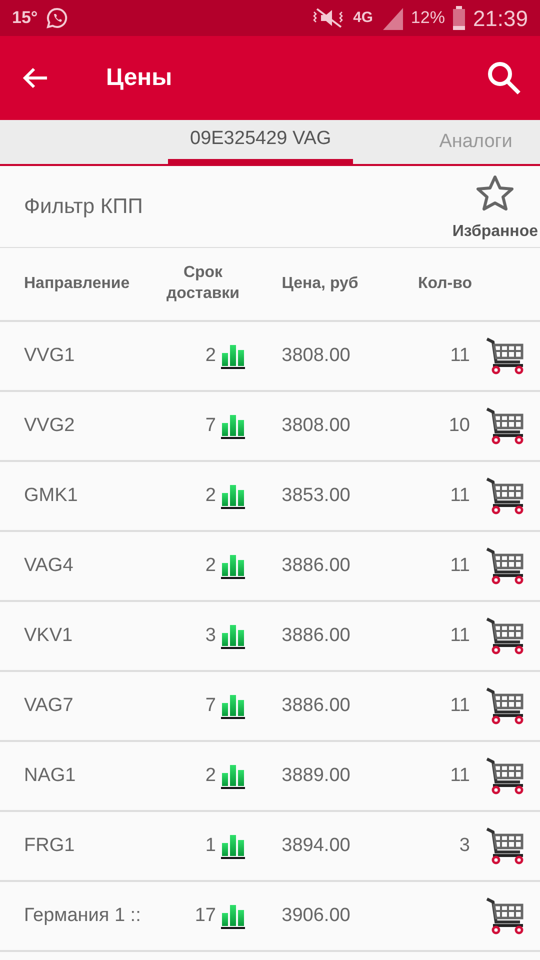 The width and height of the screenshot is (540, 960). I want to click on back-arrow-icon, so click(35, 78).